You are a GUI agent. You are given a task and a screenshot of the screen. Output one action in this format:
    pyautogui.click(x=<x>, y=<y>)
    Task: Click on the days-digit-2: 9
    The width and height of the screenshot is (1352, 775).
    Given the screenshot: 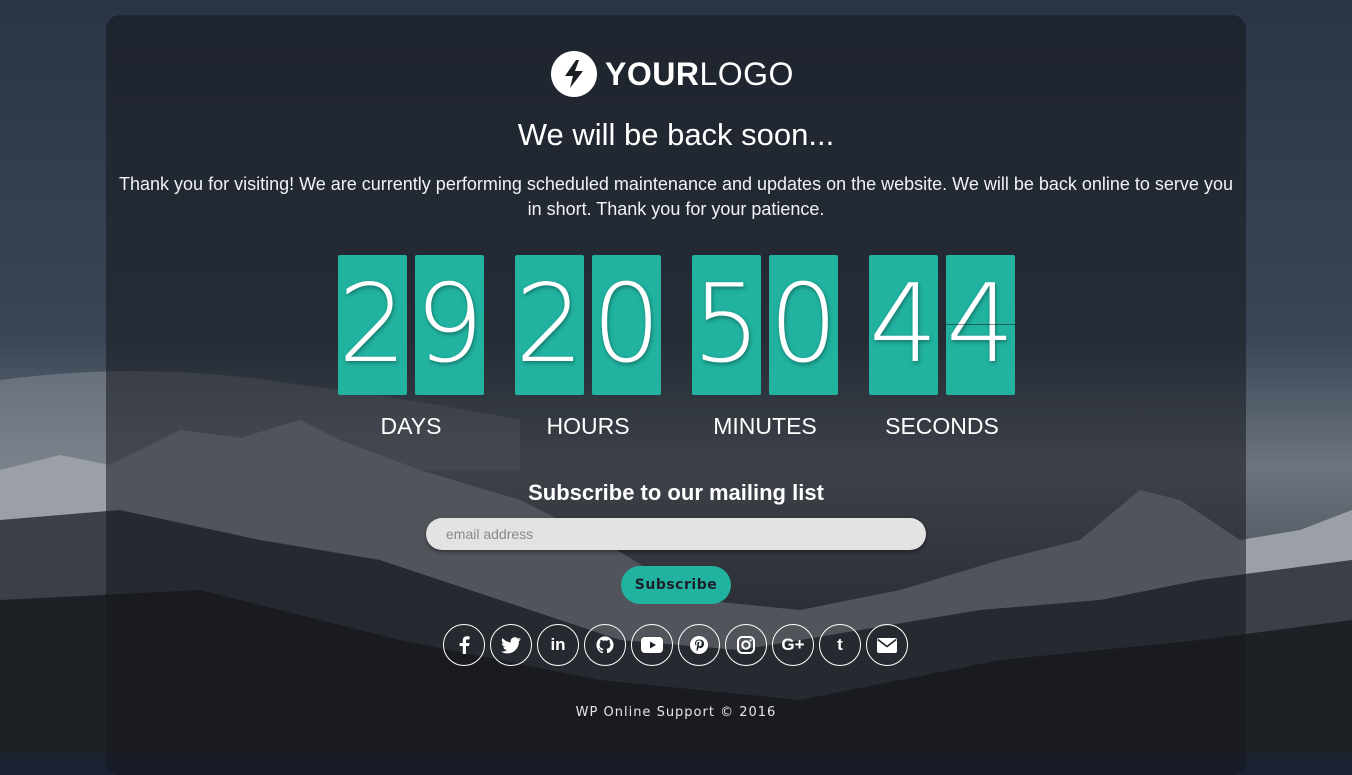 What is the action you would take?
    pyautogui.click(x=449, y=325)
    